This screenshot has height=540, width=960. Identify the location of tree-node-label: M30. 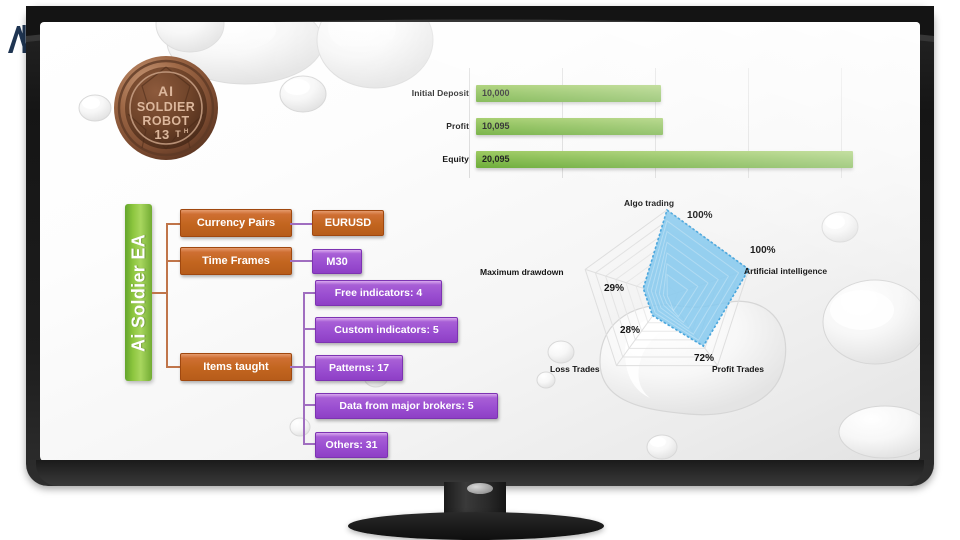
(337, 261).